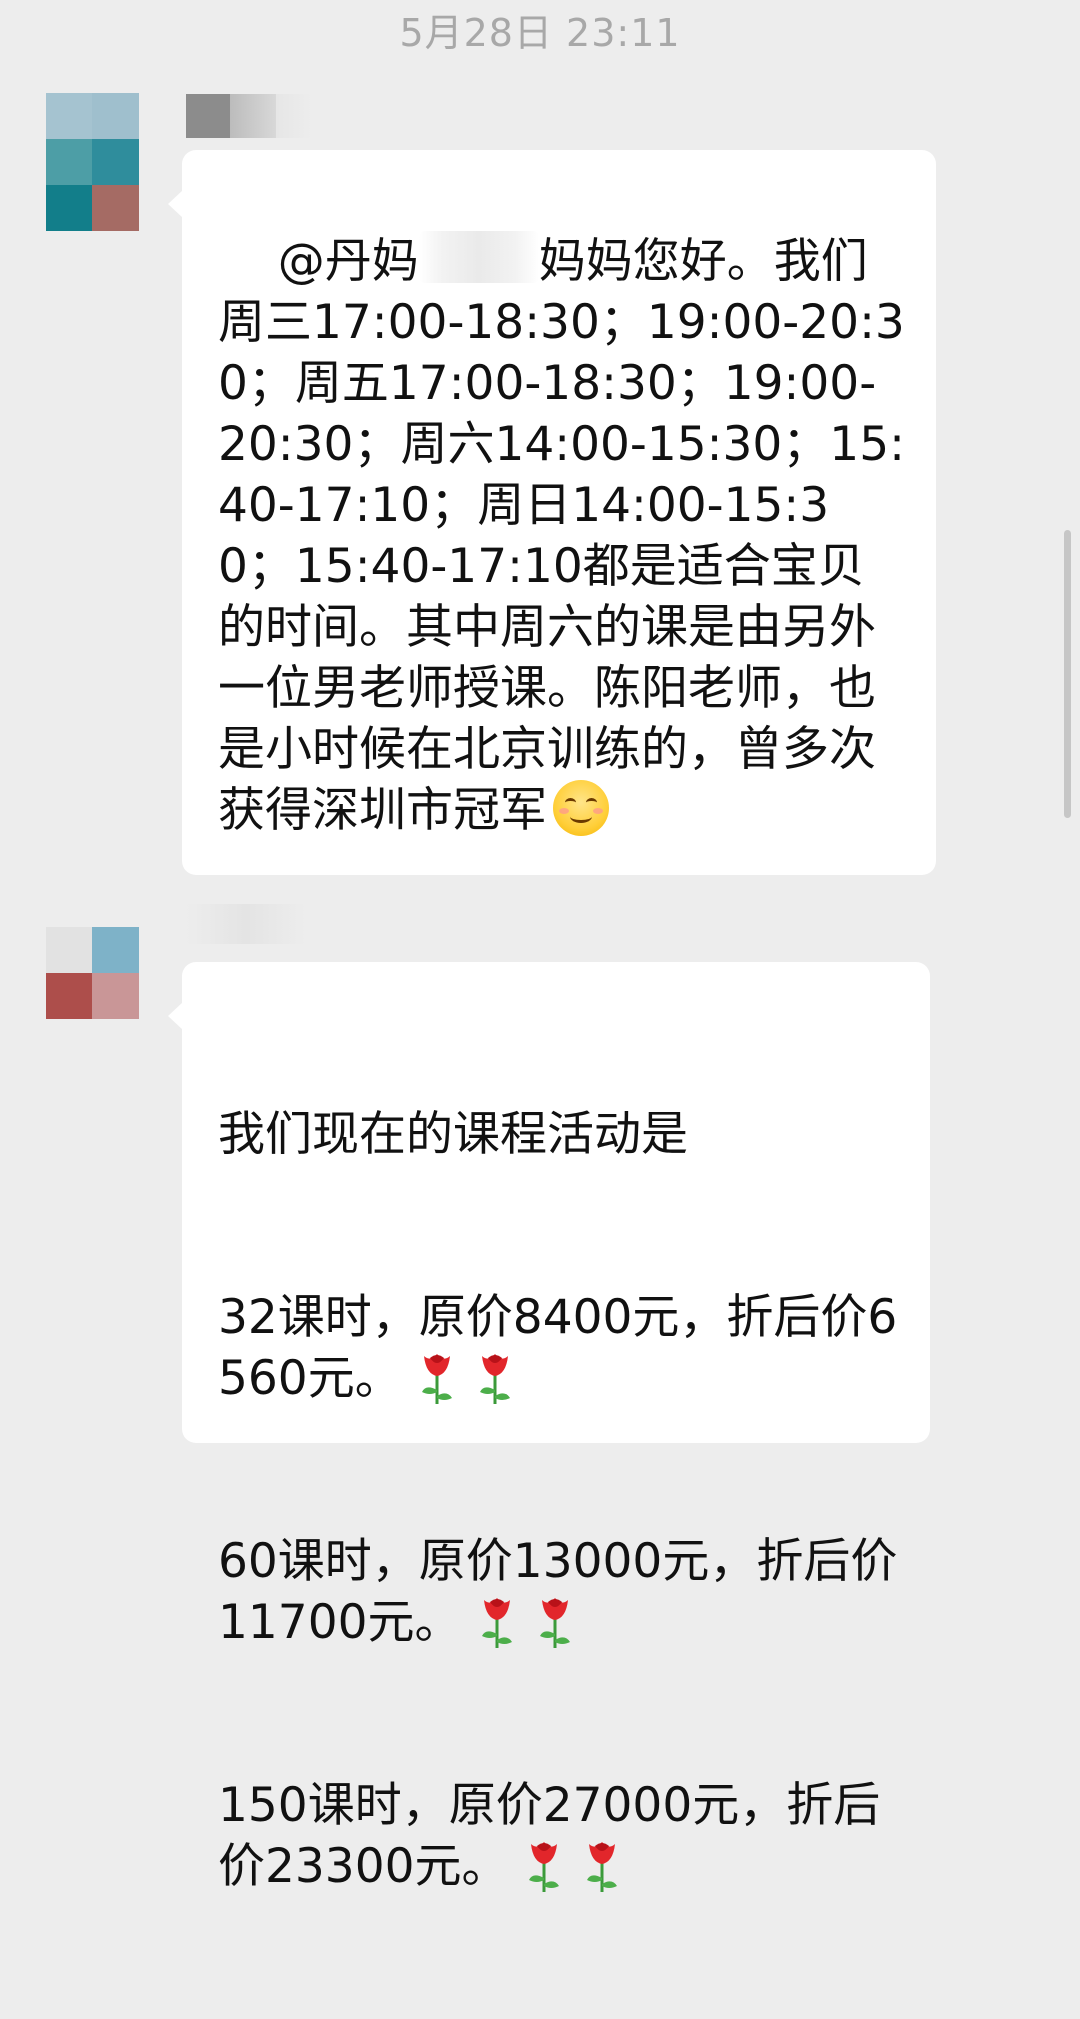  I want to click on price-line: 32课时，原价8400元，折后价6560元。, so click(558, 1348).